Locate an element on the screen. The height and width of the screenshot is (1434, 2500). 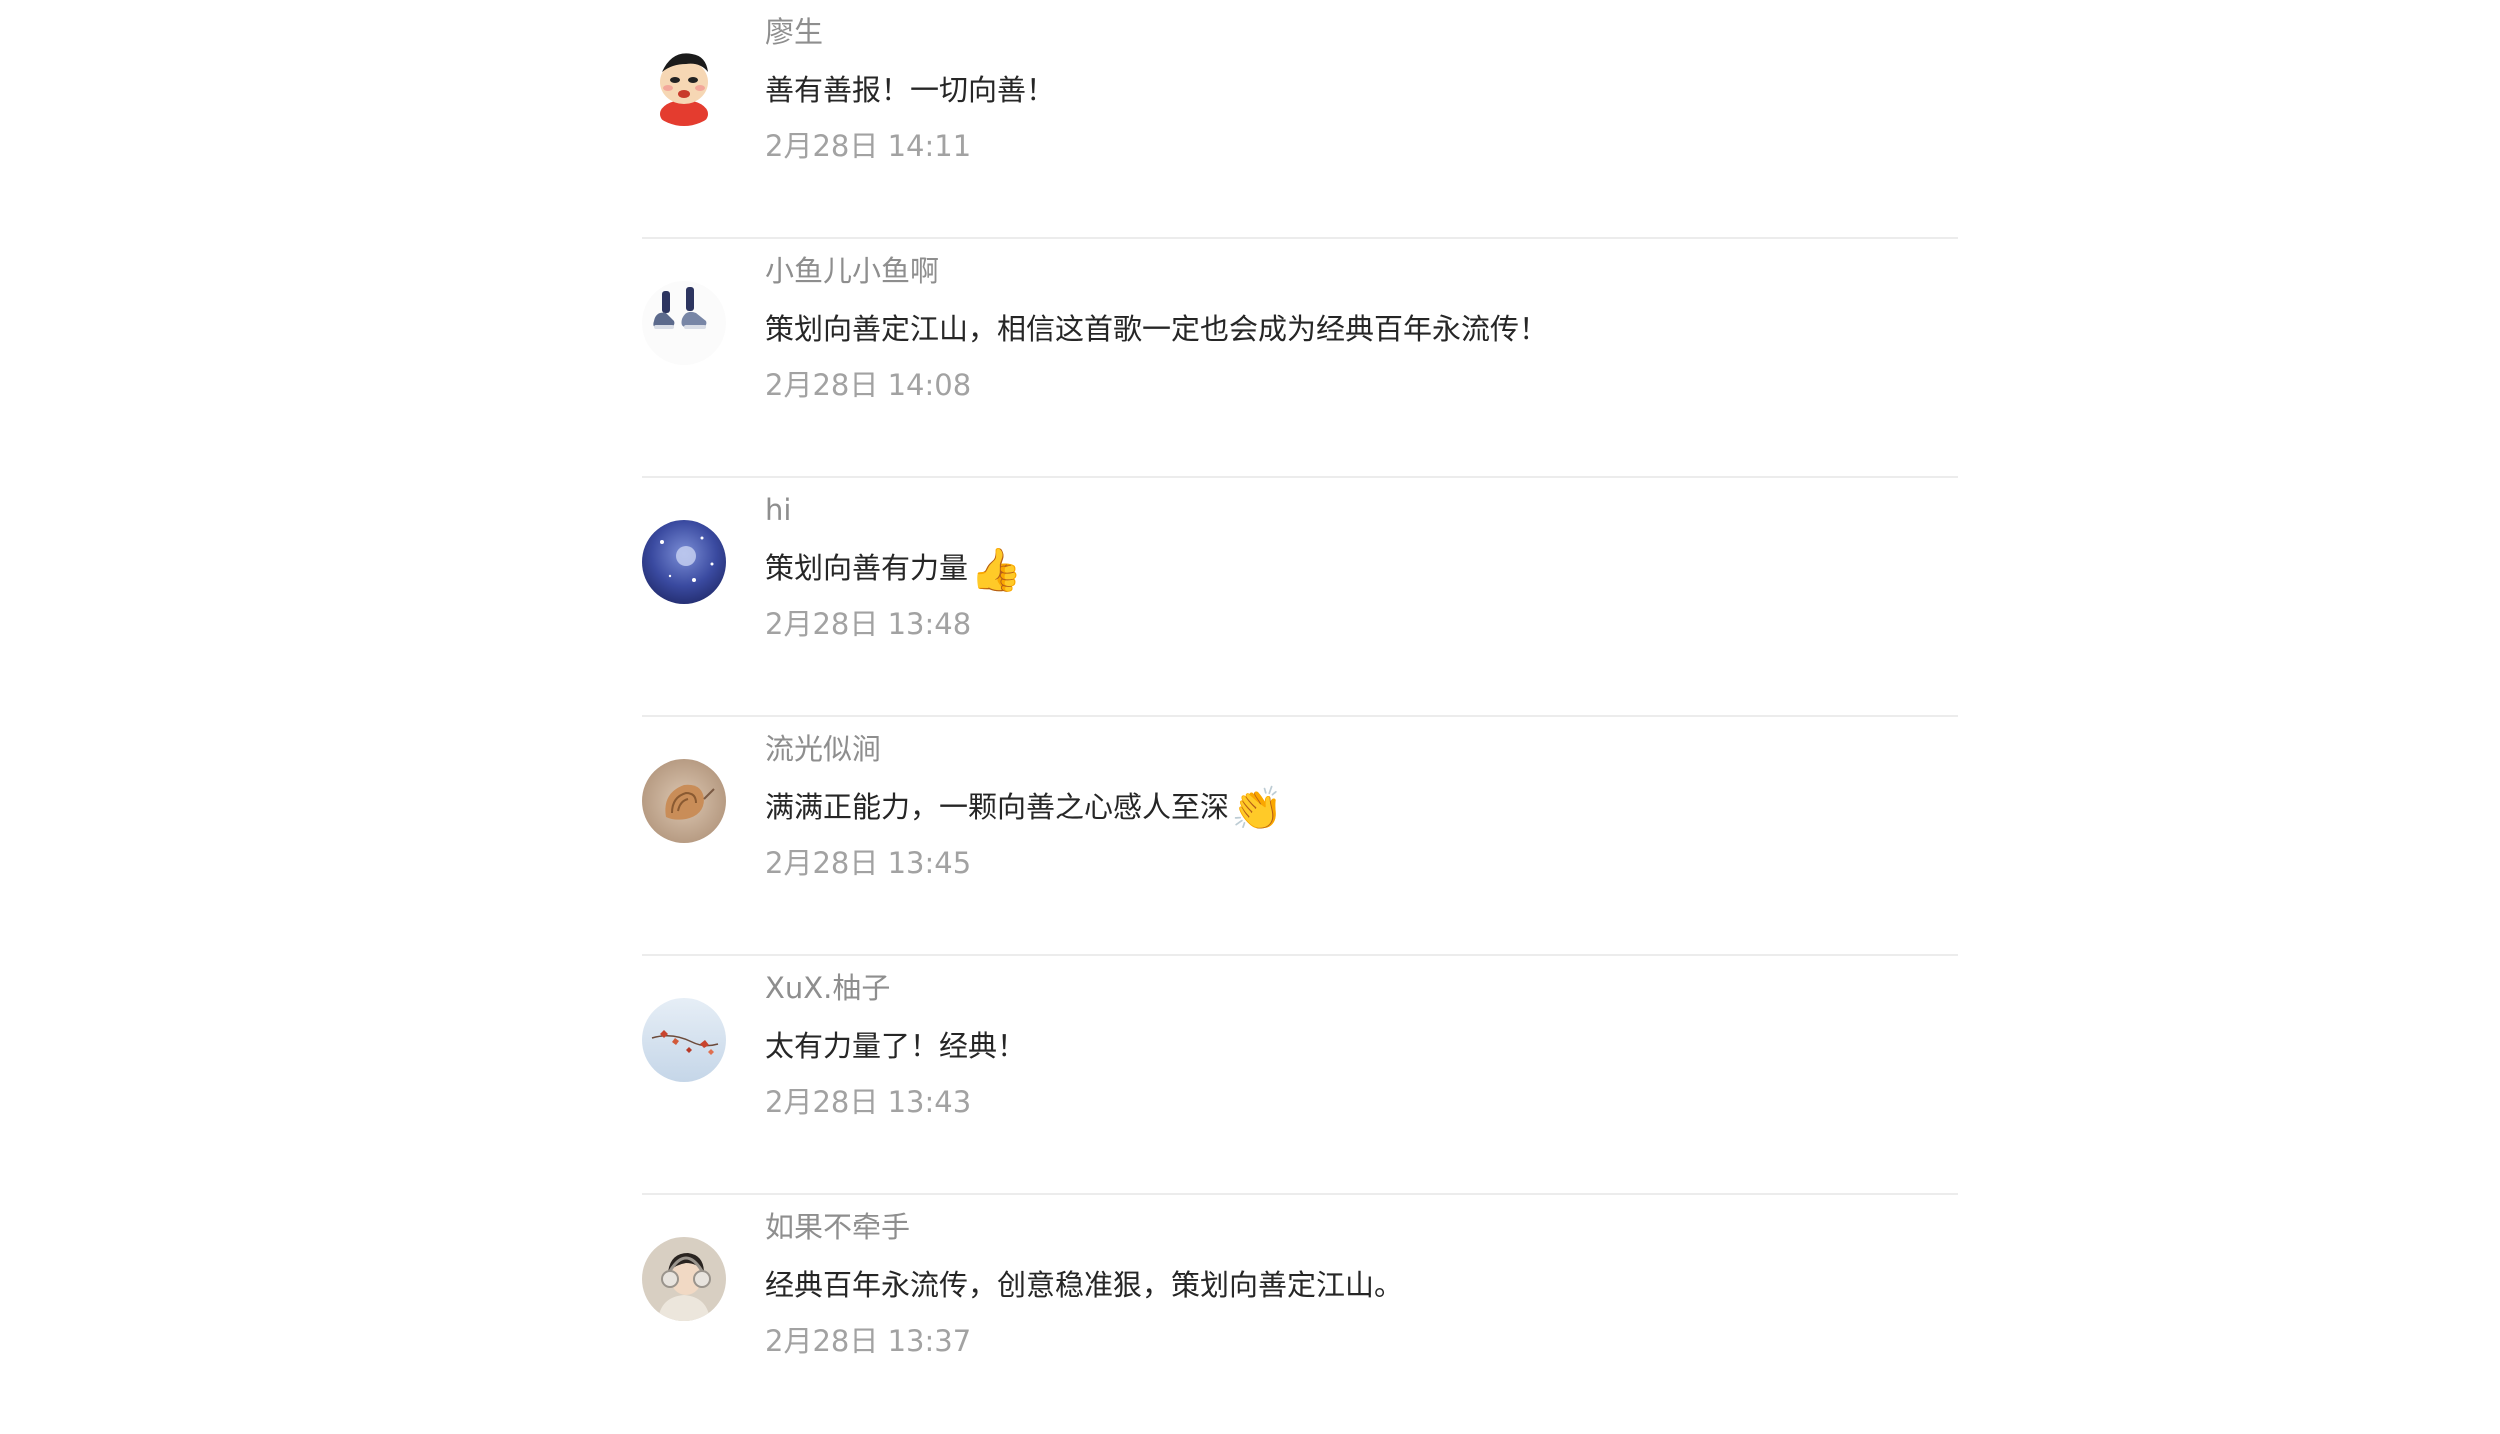
comment-nickname: 如果不牵手 is located at coordinates (837, 1227).